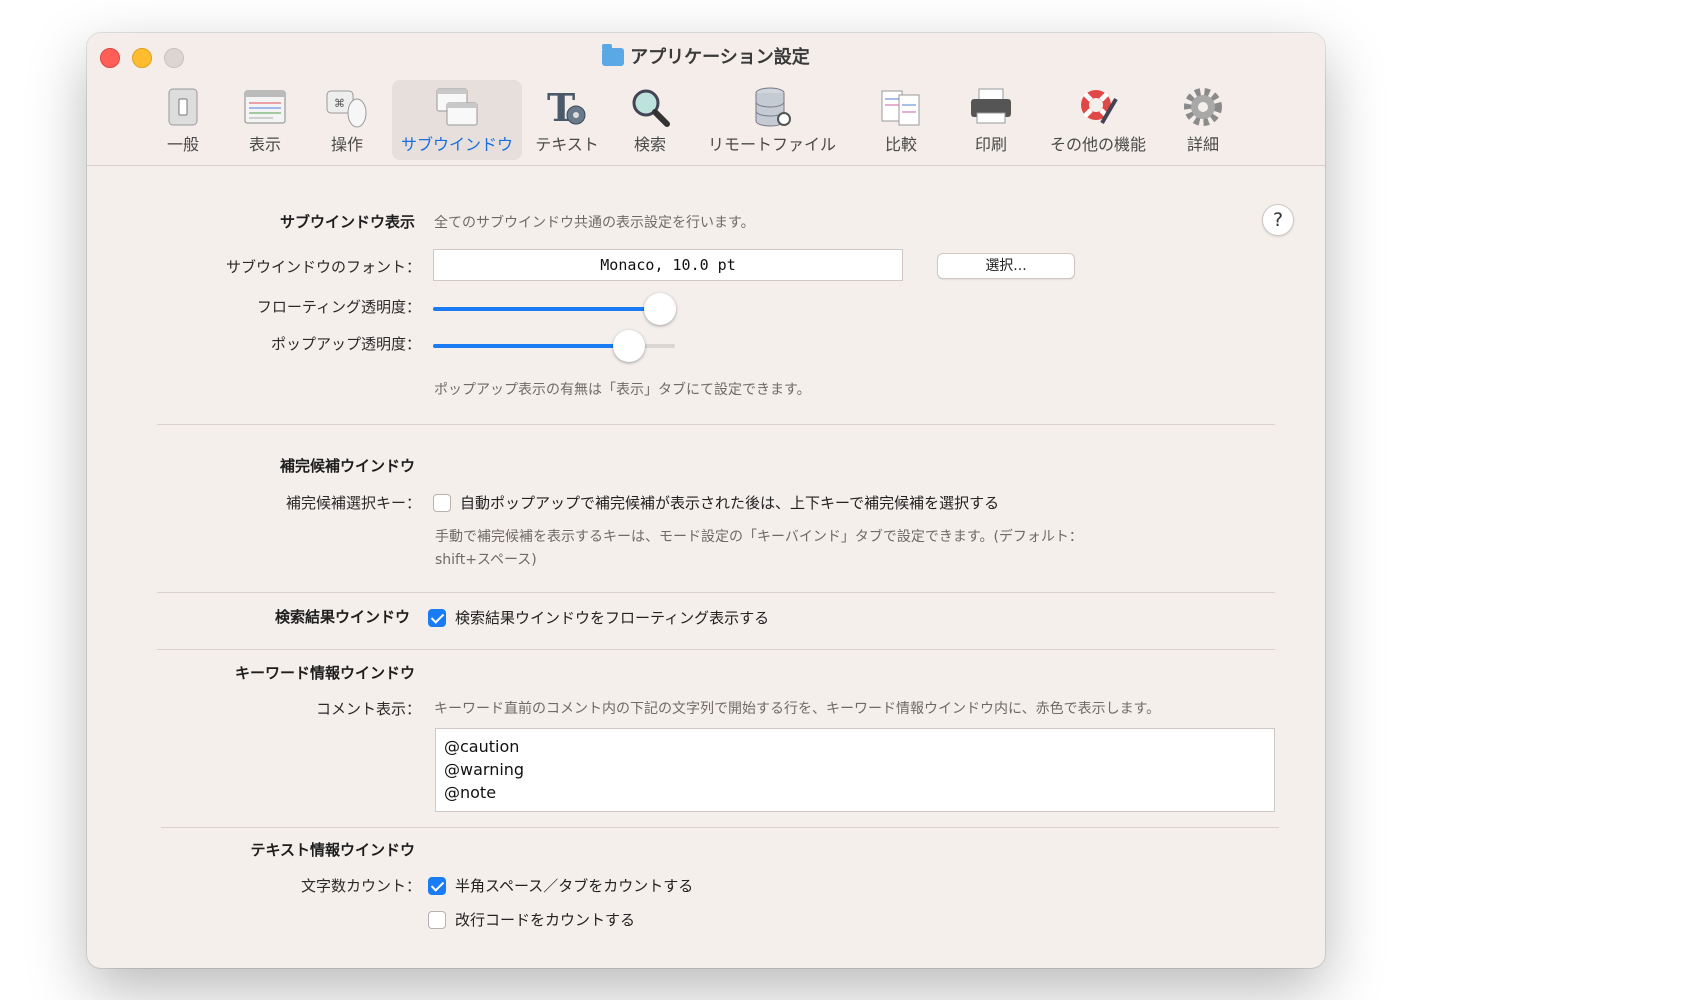 The image size is (1700, 1000). I want to click on completion-note-line2: shift+スペース), so click(486, 560).